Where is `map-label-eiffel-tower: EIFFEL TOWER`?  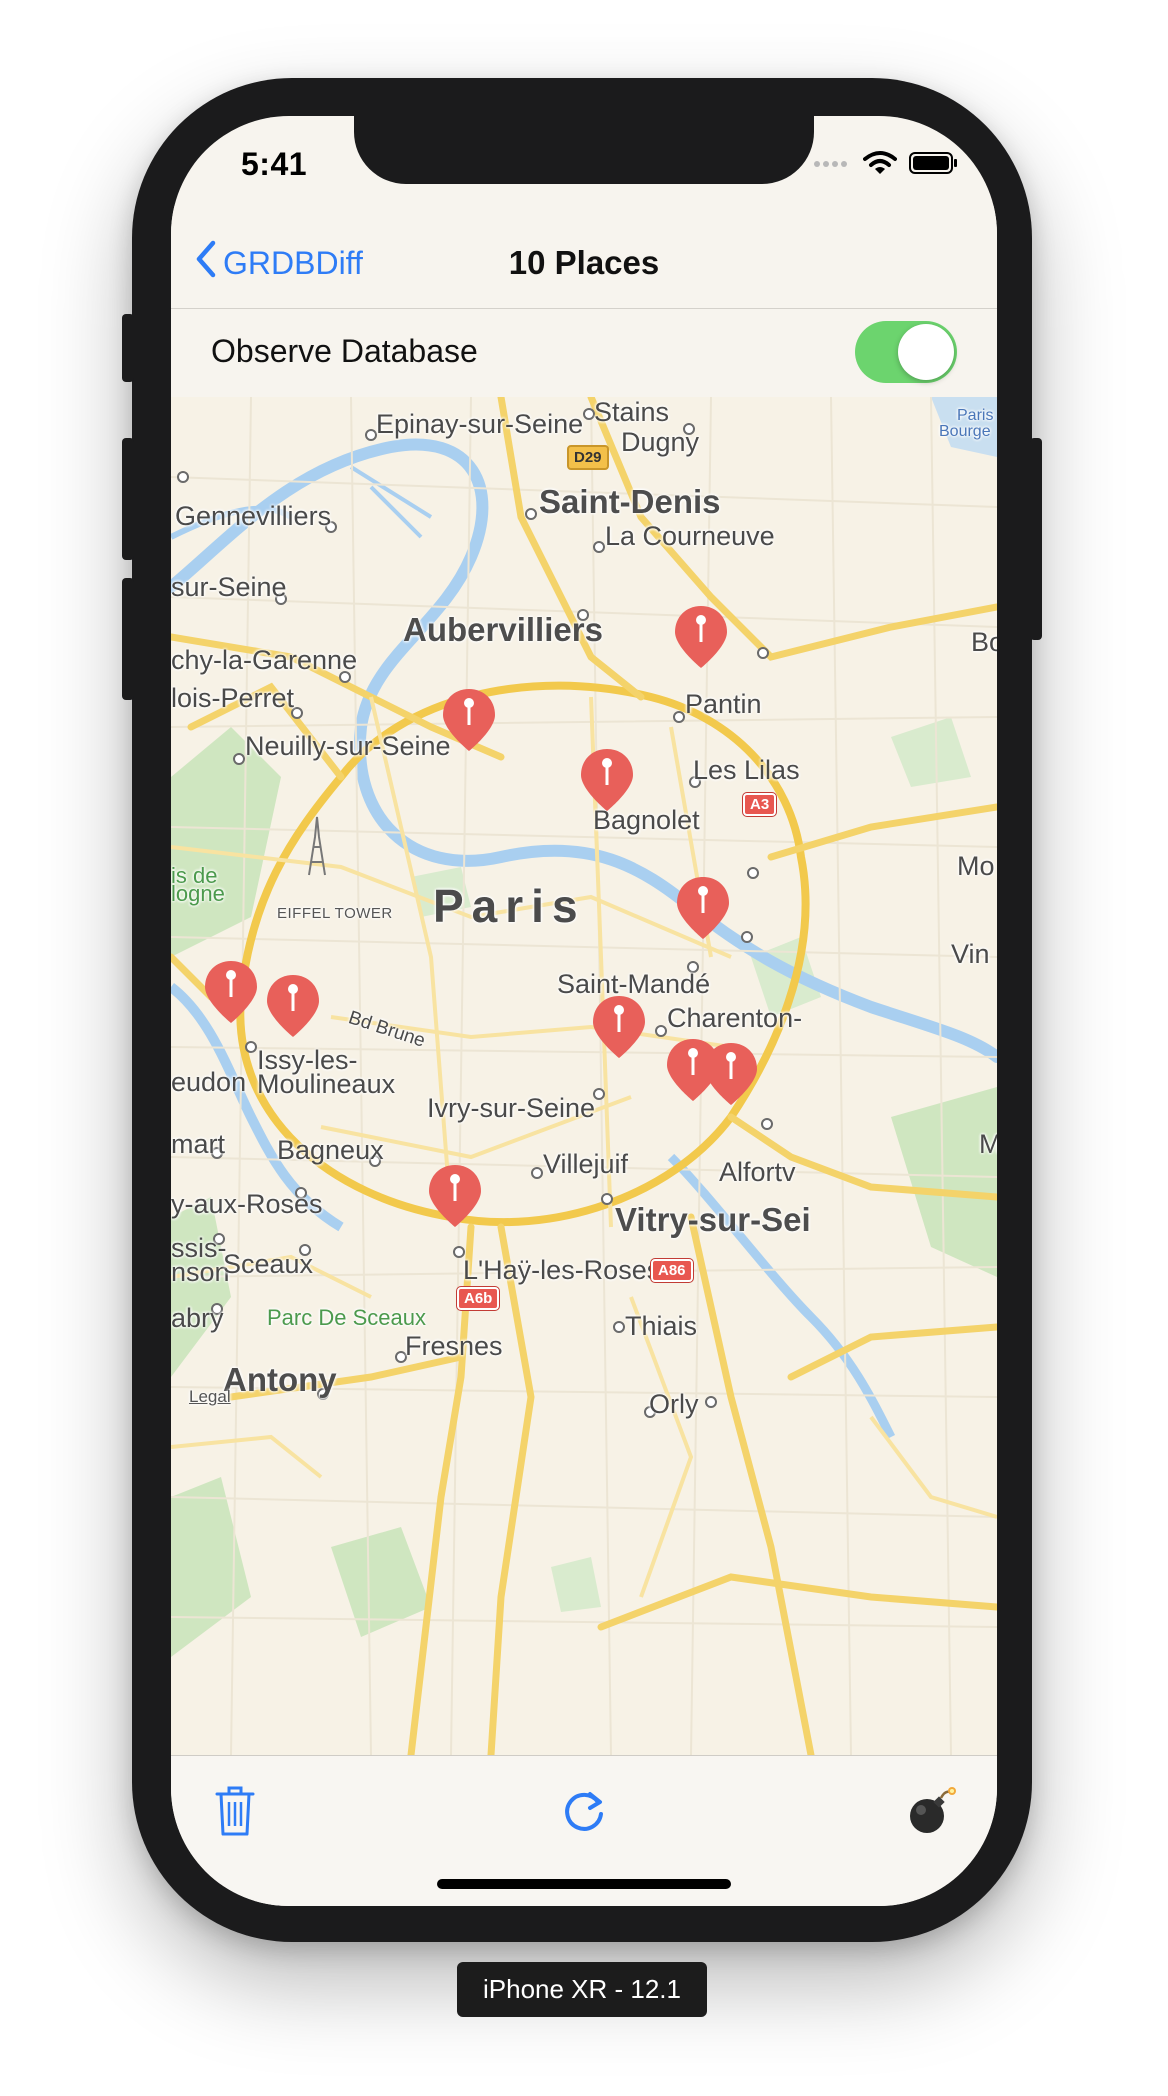
map-label-eiffel-tower: EIFFEL TOWER is located at coordinates (335, 913).